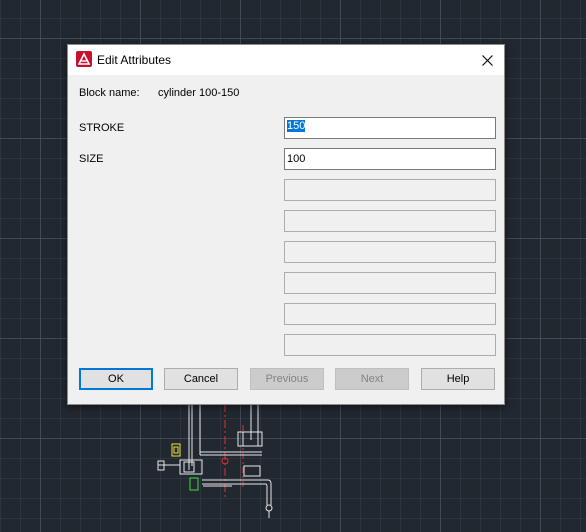 The height and width of the screenshot is (532, 586). Describe the element at coordinates (91, 159) in the screenshot. I see `attribute-tag-size: SIZE` at that location.